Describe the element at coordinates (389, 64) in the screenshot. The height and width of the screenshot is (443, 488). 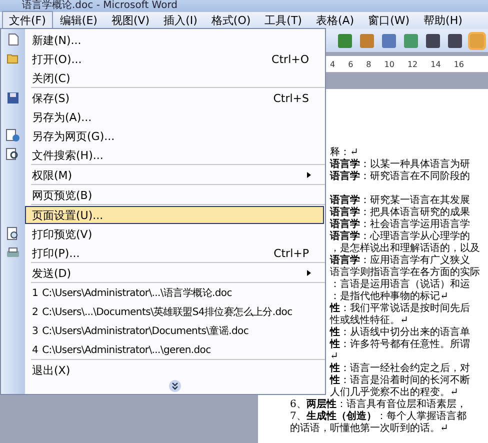
I see `ruler-number: 10` at that location.